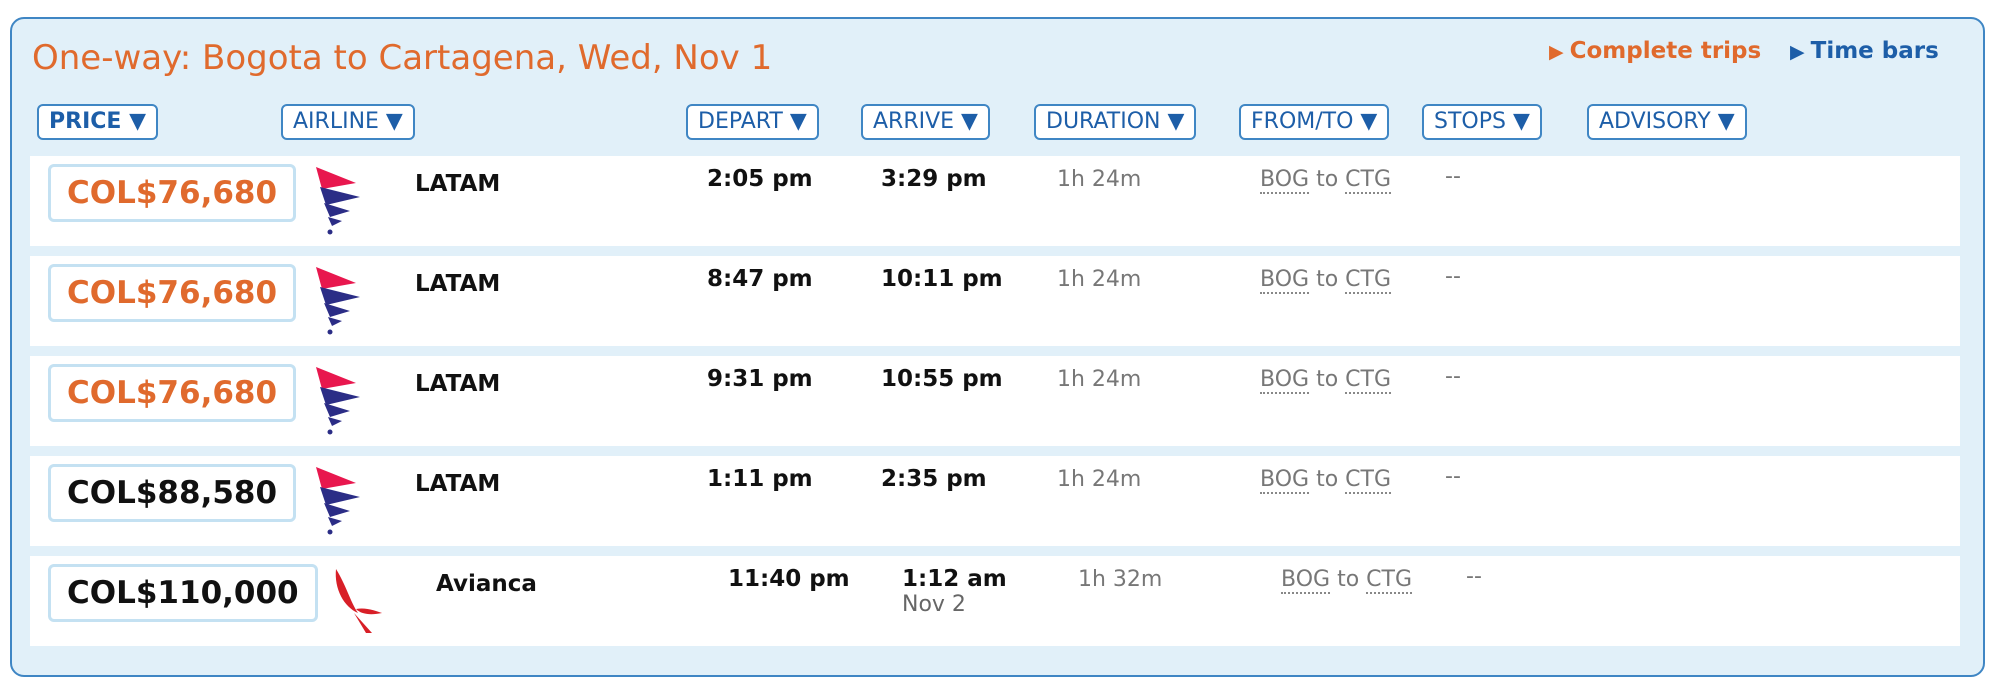 The image size is (1994, 677). I want to click on time-bars-link: ▶ Time bars, so click(1864, 51).